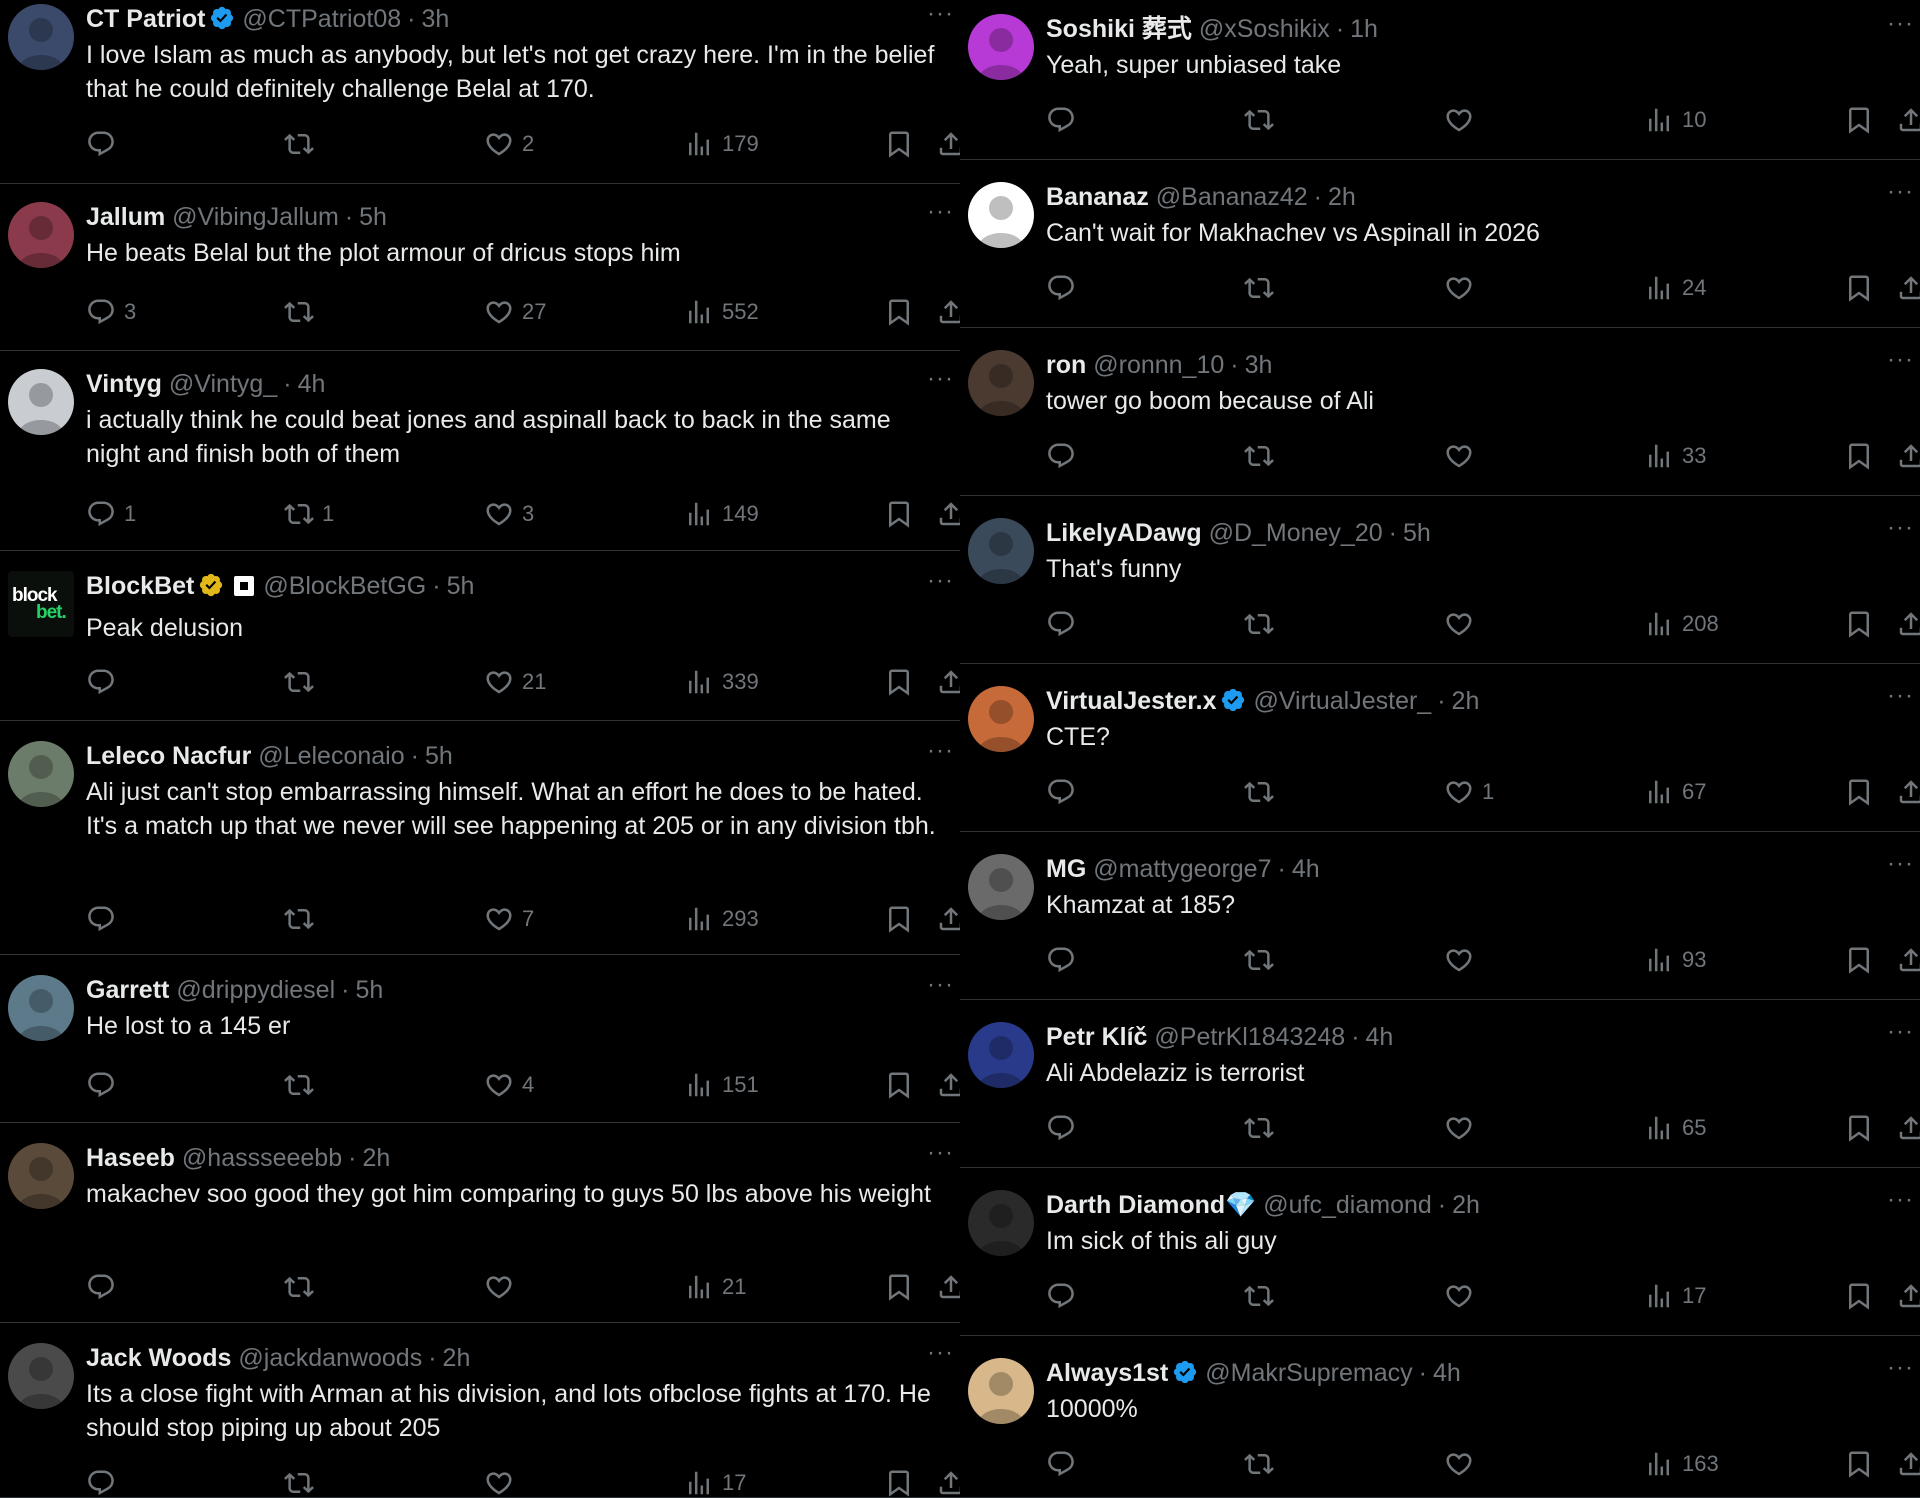 Image resolution: width=1920 pixels, height=1498 pixels. Describe the element at coordinates (125, 217) in the screenshot. I see `display-name: Jallum` at that location.